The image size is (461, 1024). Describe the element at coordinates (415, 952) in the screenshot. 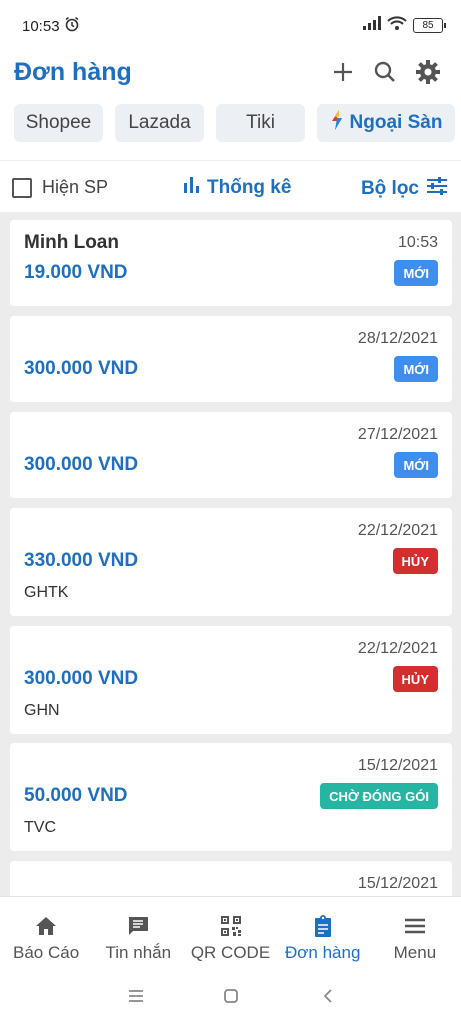

I see `nav-label: Menu` at that location.